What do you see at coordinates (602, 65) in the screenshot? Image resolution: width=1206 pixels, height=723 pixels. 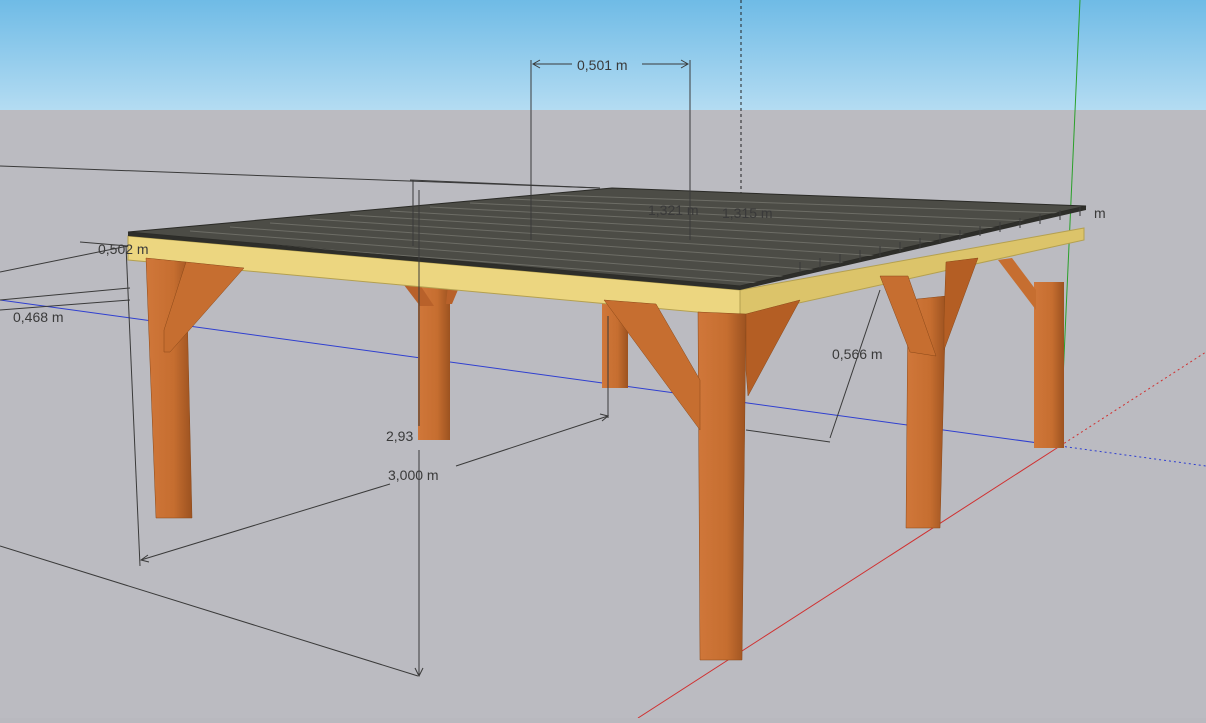 I see `dim-label-top-span: 0,501 m` at bounding box center [602, 65].